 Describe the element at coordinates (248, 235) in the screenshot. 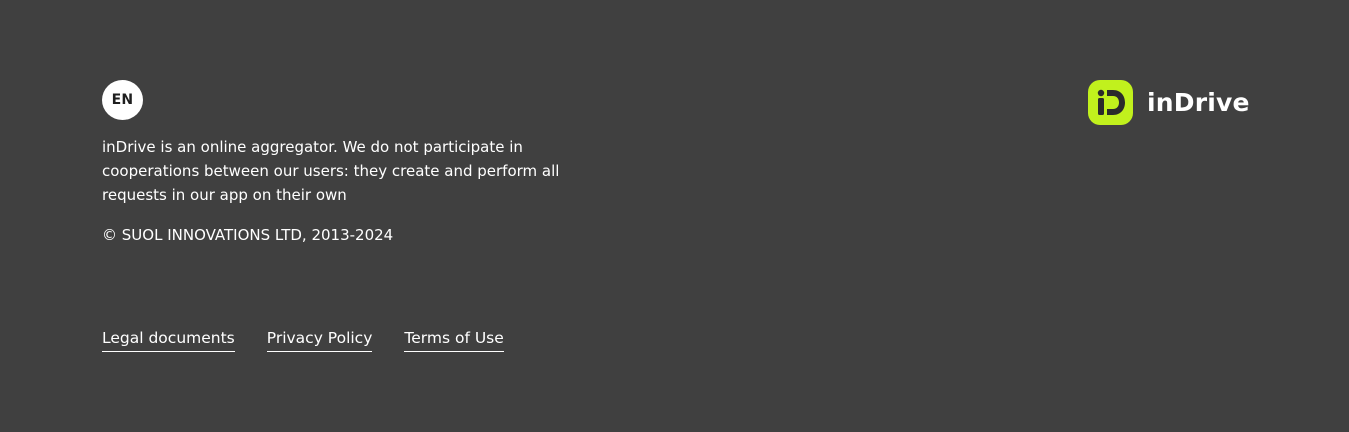

I see `copyright-text: © SUOL INNOVATIONS LTD, 2013-2024` at that location.